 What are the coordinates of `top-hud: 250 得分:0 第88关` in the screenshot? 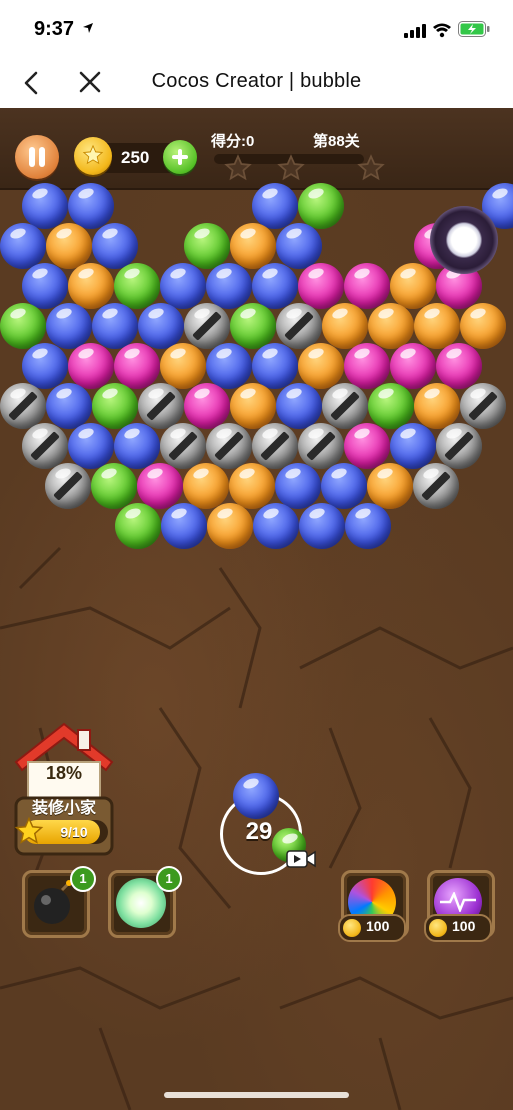 It's located at (256, 149).